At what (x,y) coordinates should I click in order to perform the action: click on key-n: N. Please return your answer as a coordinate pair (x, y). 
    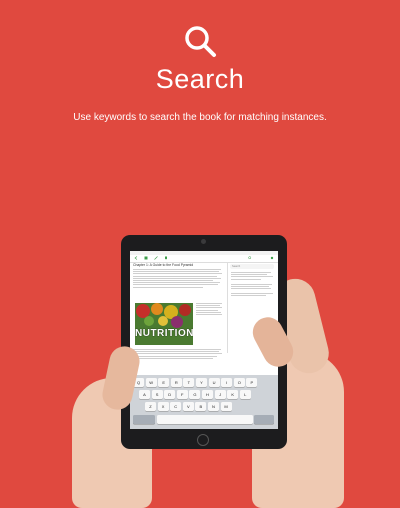
    Looking at the image, I should click on (213, 406).